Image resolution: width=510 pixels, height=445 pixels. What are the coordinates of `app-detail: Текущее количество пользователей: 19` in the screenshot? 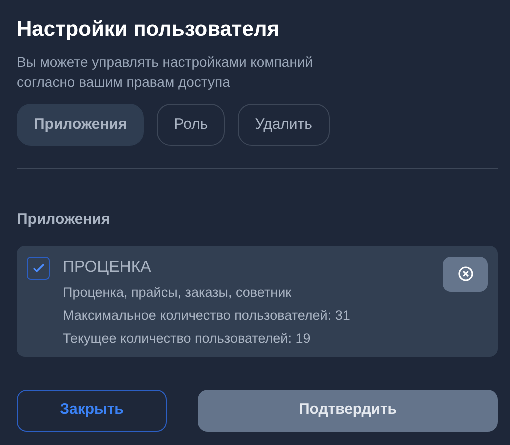 It's located at (187, 339).